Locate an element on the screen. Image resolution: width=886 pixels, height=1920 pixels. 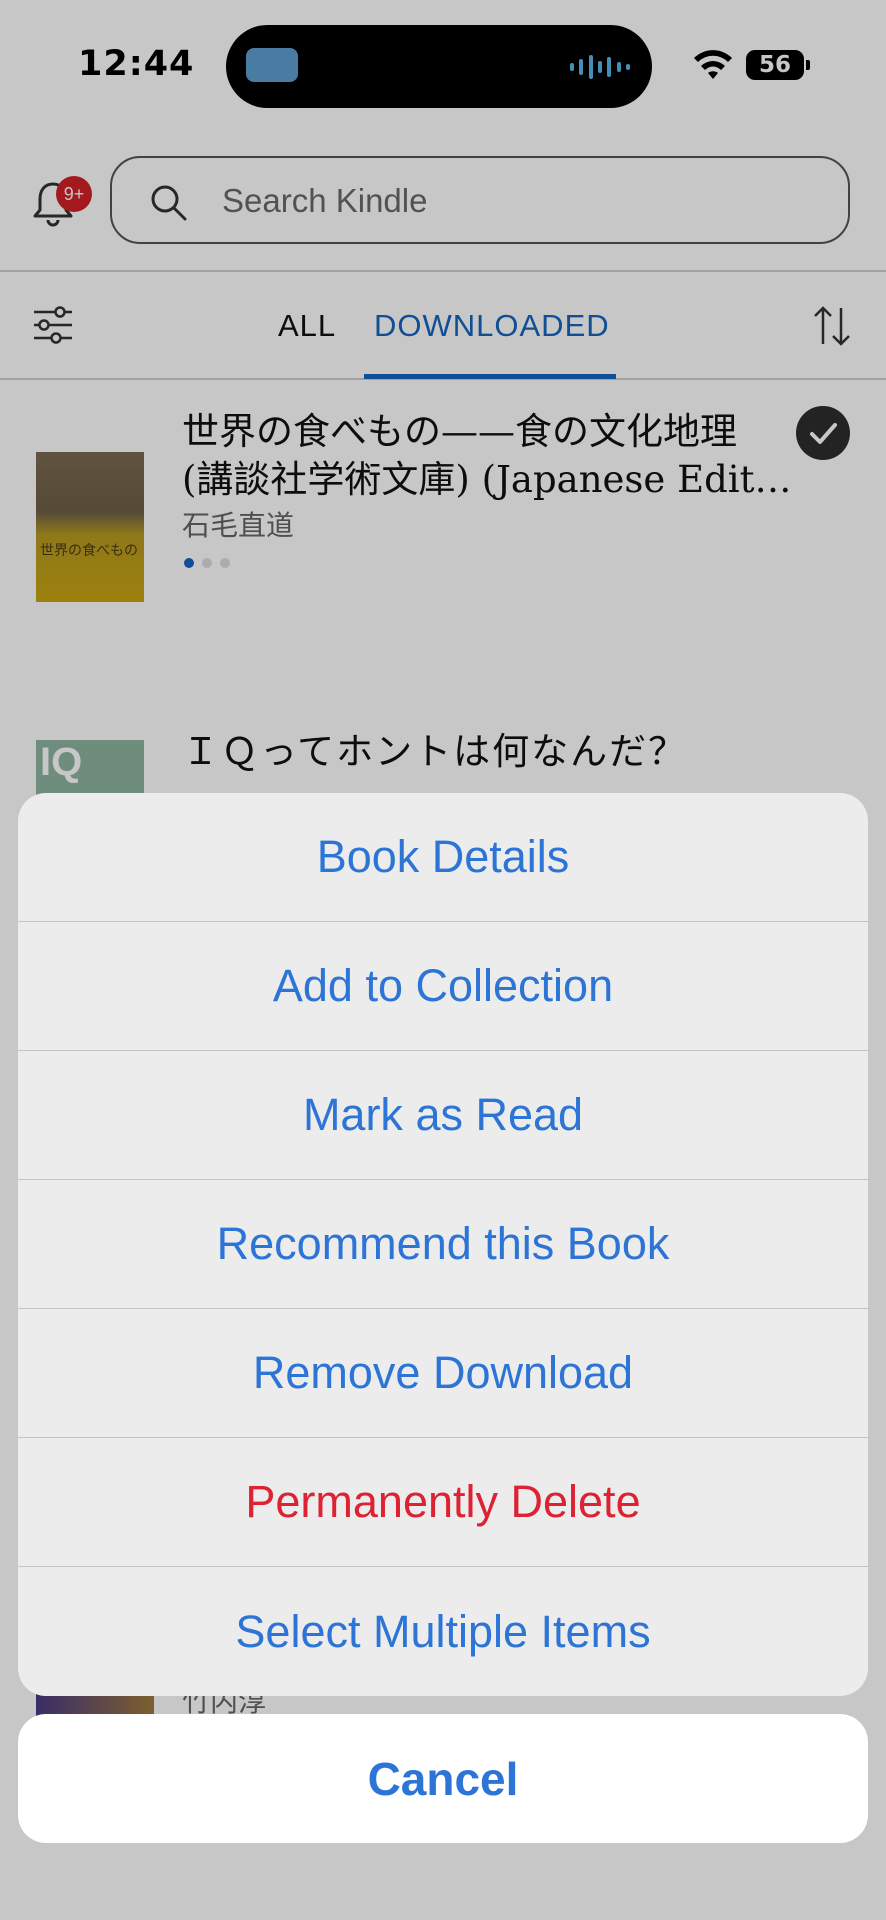
select-multiple-items-button: Select Multiple Items is located at coordinates (443, 1631).